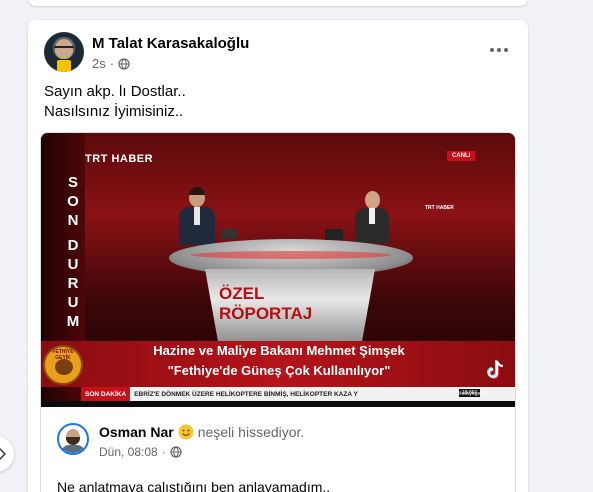 This screenshot has height=492, width=593. I want to click on tiktok-icon, so click(495, 370).